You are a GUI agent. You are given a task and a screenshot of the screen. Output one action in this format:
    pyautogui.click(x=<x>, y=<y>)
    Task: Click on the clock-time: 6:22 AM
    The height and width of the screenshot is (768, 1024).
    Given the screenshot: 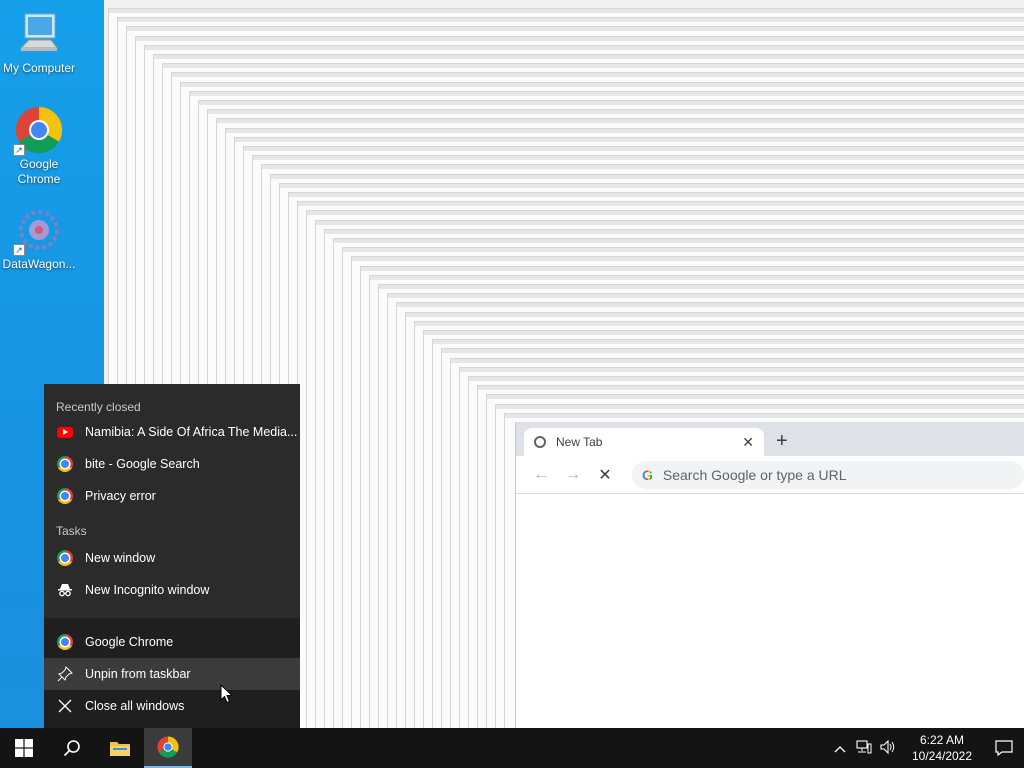 What is the action you would take?
    pyautogui.click(x=942, y=740)
    